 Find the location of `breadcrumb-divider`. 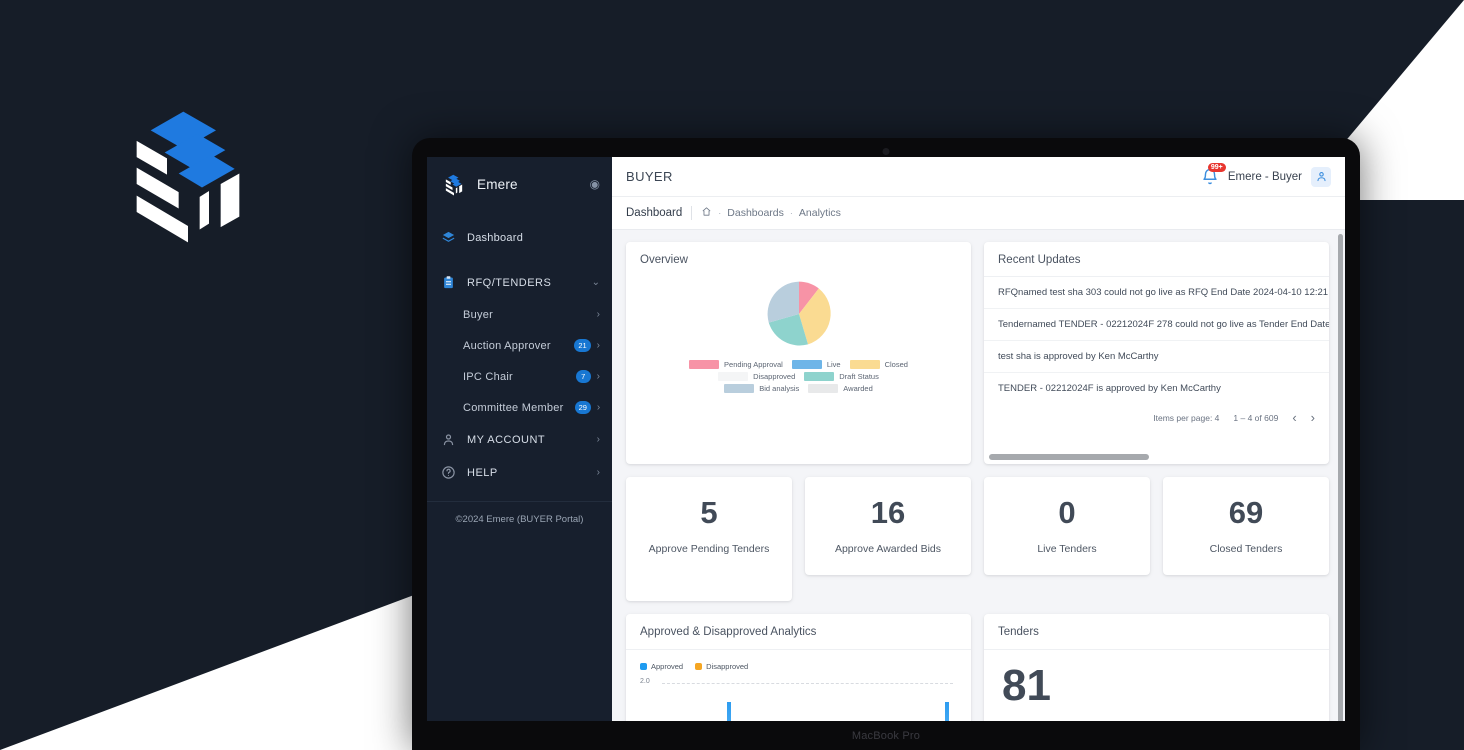

breadcrumb-divider is located at coordinates (692, 213).